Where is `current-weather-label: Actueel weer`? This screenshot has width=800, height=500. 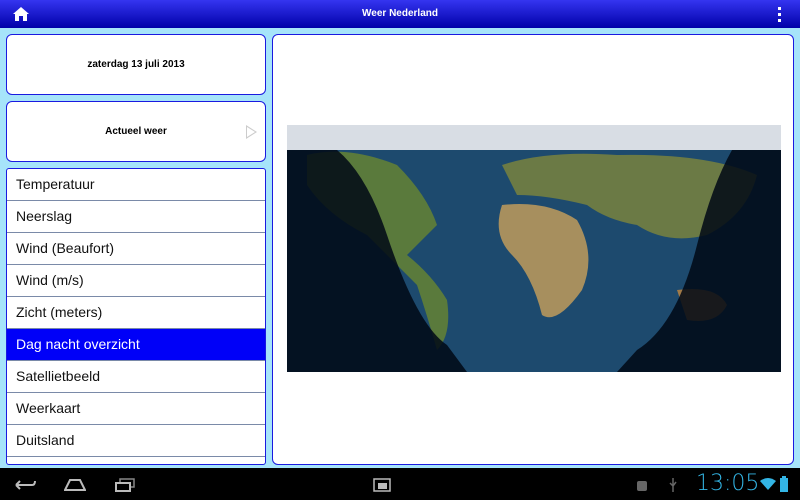 current-weather-label: Actueel weer is located at coordinates (136, 131).